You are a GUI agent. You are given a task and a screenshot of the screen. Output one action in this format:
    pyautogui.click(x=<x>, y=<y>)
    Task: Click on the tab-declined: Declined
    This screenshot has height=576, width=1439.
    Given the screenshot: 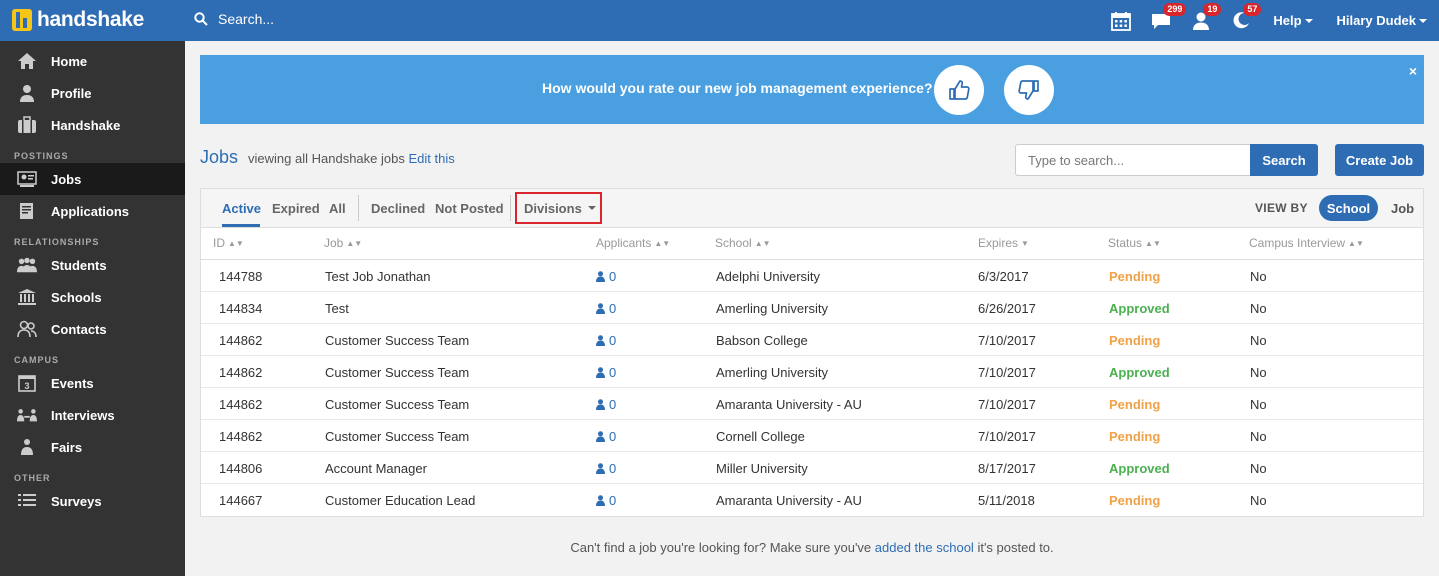 What is the action you would take?
    pyautogui.click(x=398, y=208)
    